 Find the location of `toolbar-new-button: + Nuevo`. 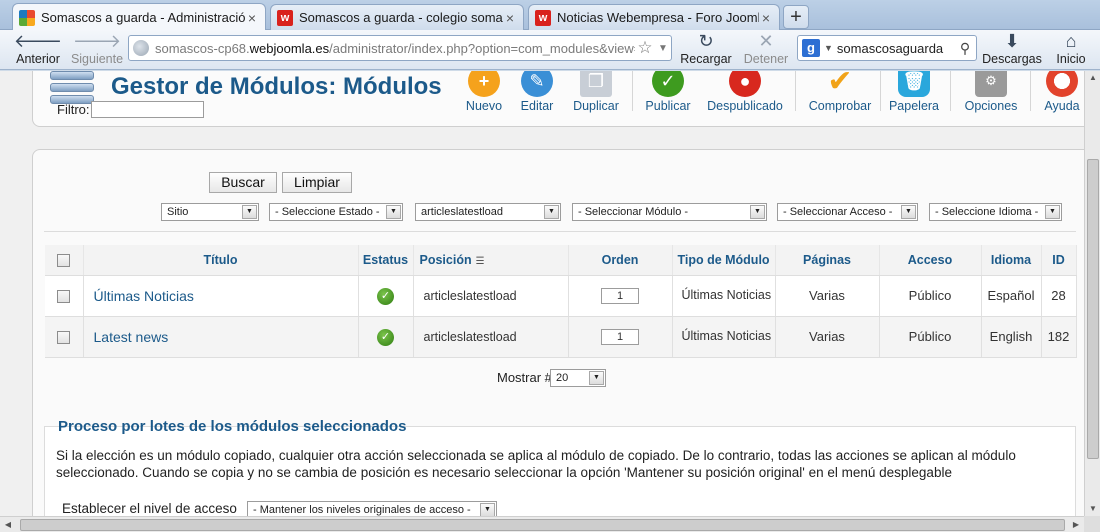

toolbar-new-button: + Nuevo is located at coordinates (484, 94).